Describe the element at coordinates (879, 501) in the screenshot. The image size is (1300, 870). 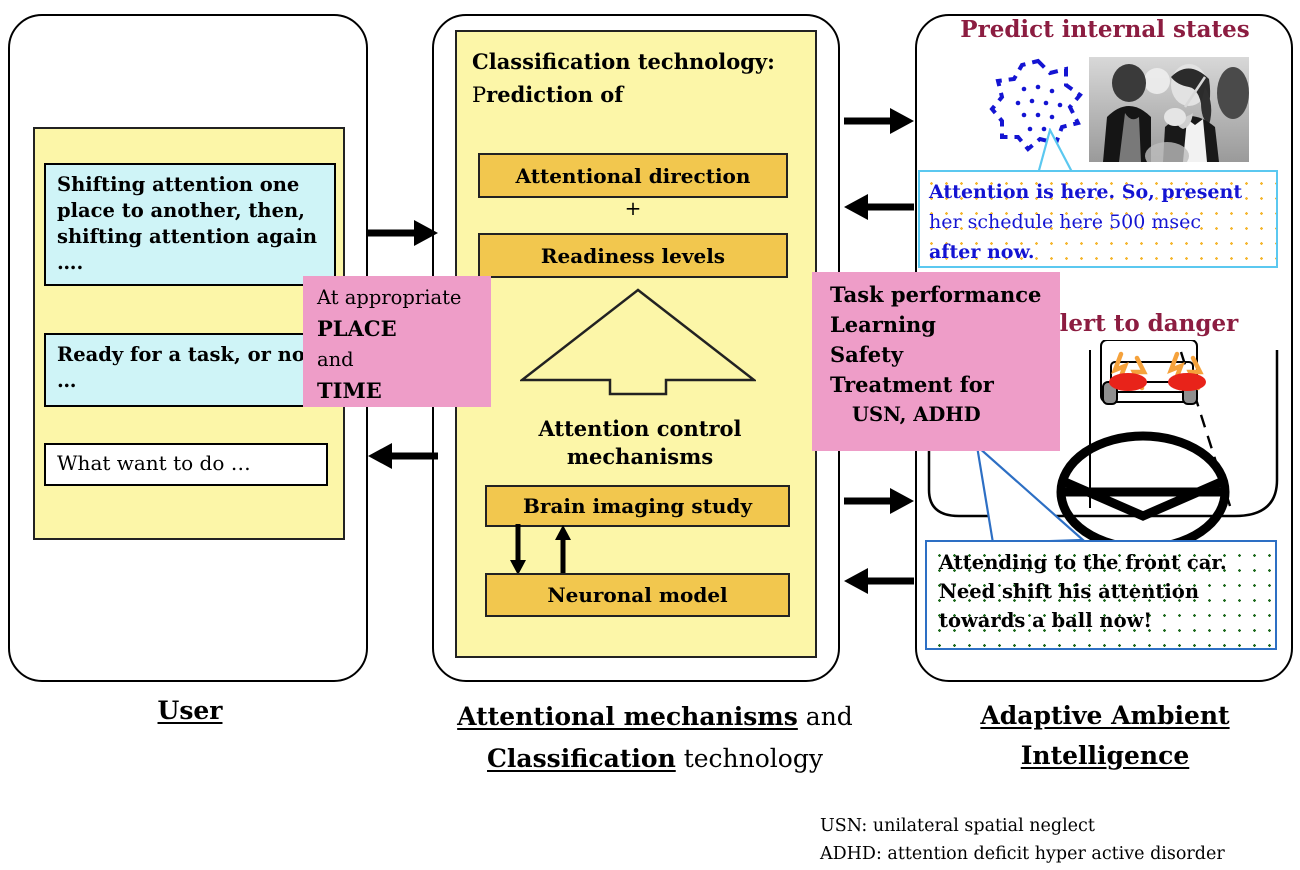
I see `arrow-mechanisms-to-alert-icon` at that location.